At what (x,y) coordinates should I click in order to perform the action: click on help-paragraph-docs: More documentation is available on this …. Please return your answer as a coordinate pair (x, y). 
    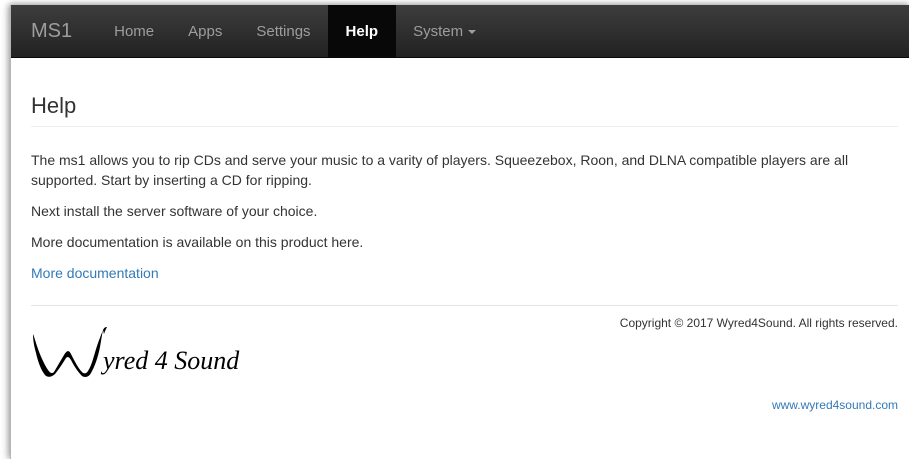
    Looking at the image, I should click on (197, 242).